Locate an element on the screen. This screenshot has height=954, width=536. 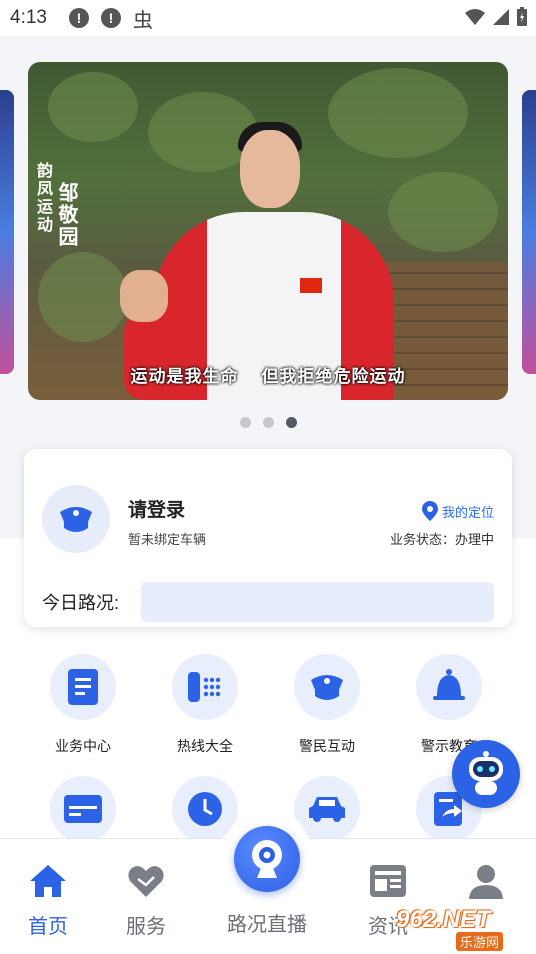
carousel-dots is located at coordinates (268, 422).